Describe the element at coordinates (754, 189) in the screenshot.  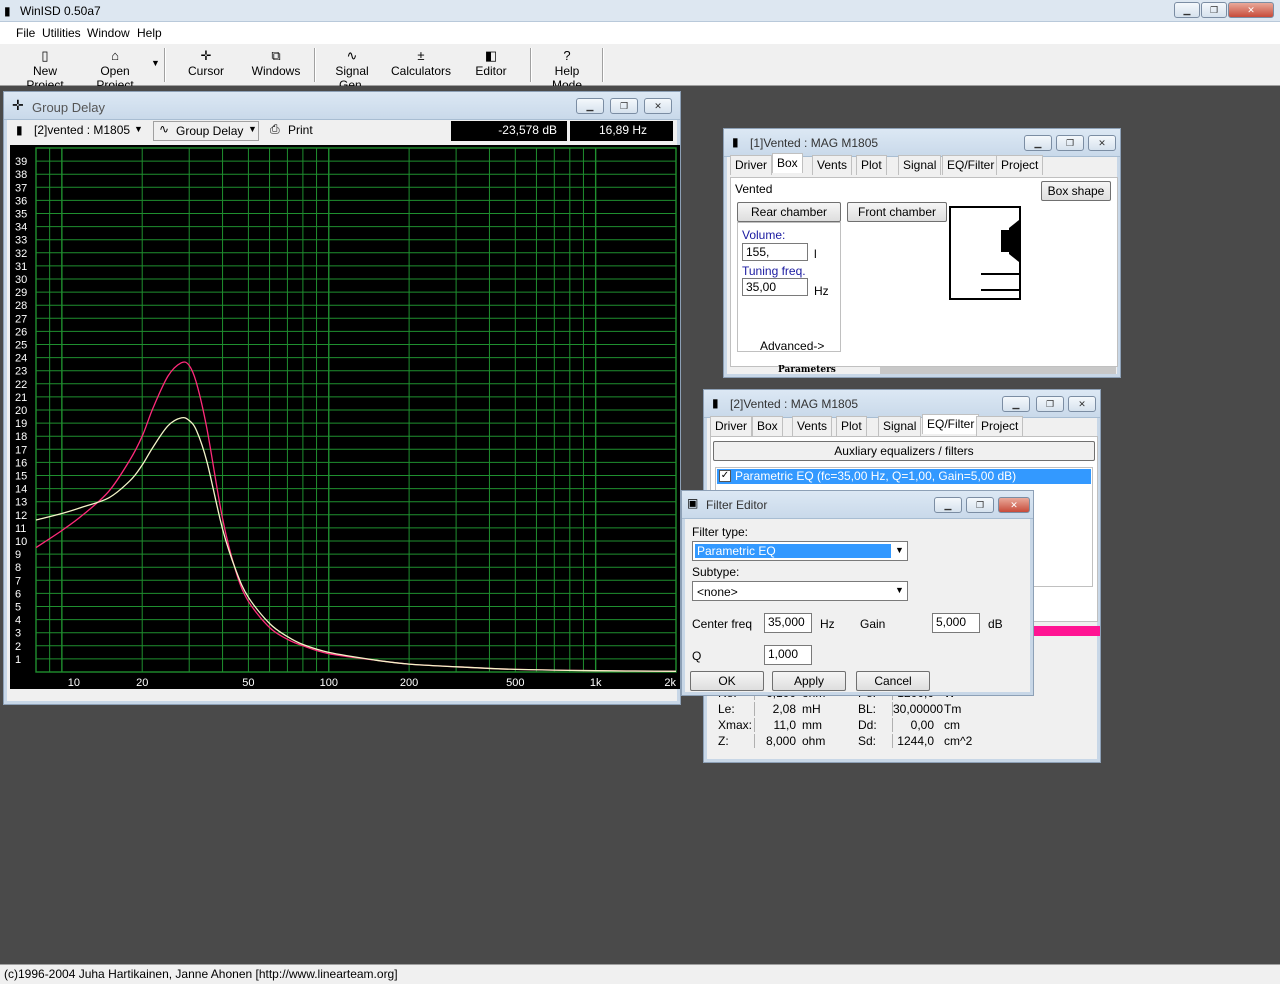
I see `box-type: Vented` at that location.